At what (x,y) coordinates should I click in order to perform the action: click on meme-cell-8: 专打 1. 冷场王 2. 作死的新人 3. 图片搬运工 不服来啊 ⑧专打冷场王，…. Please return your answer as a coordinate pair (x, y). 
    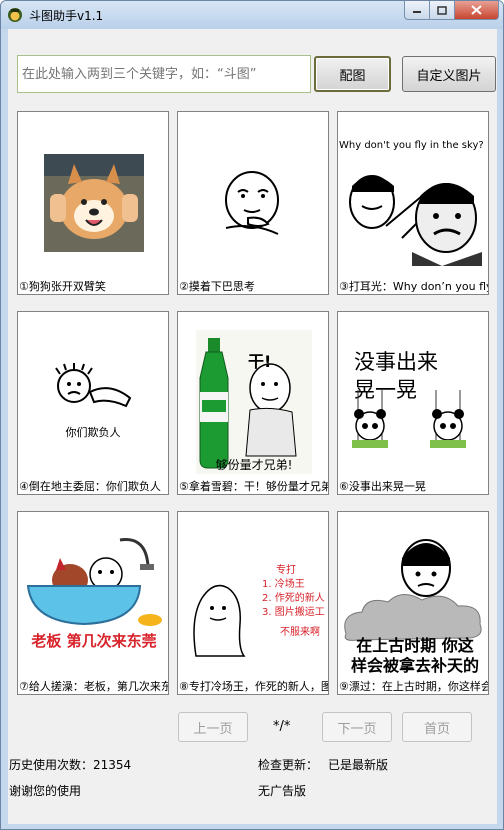
    Looking at the image, I should click on (253, 603).